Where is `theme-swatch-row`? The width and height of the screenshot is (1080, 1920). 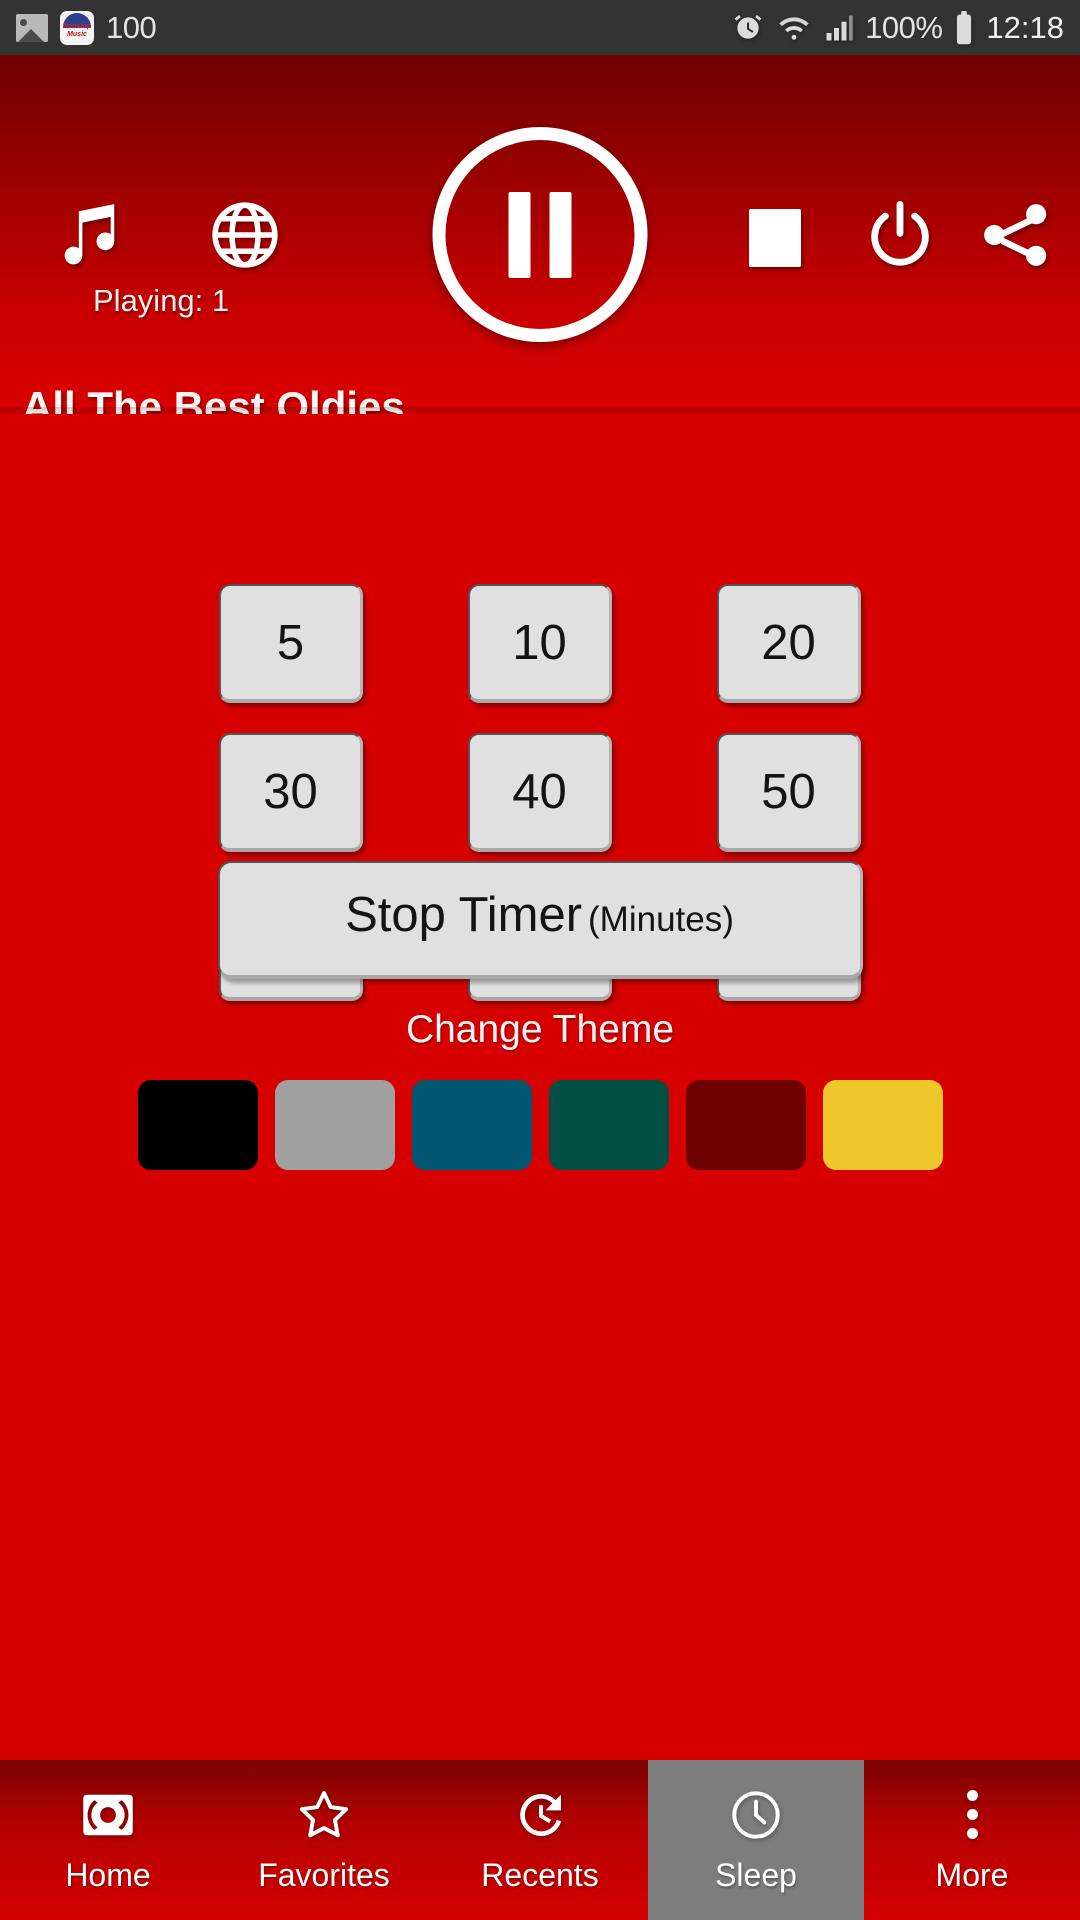
theme-swatch-row is located at coordinates (540, 1125).